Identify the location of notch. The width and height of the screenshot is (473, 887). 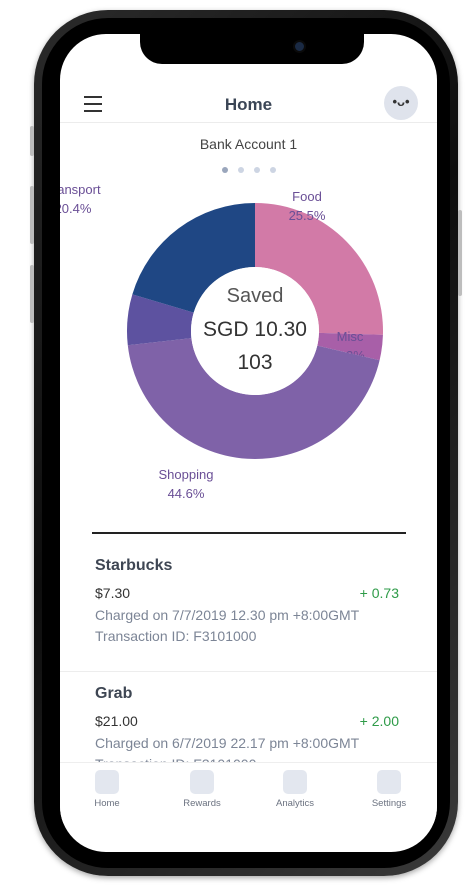
(252, 49).